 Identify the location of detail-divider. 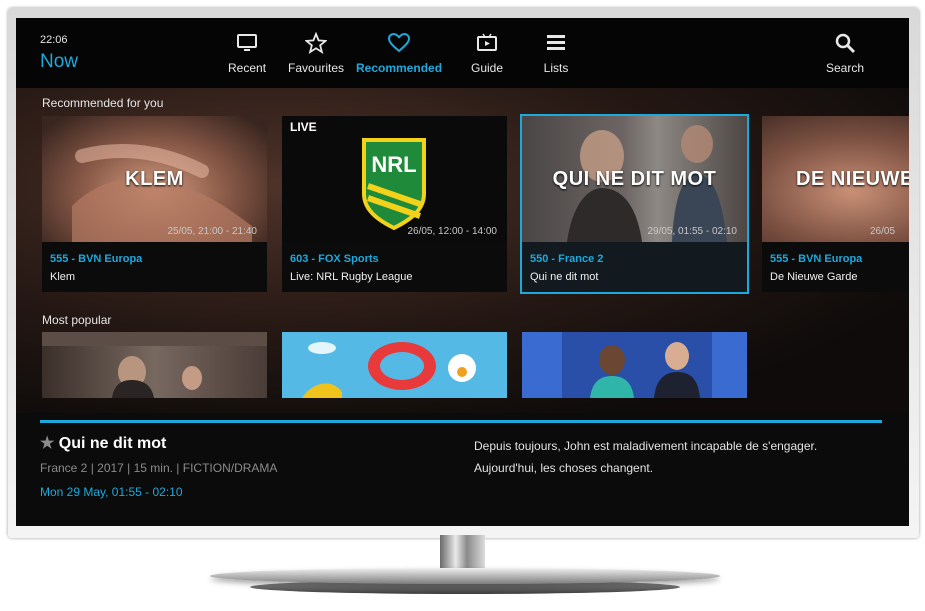
(461, 421).